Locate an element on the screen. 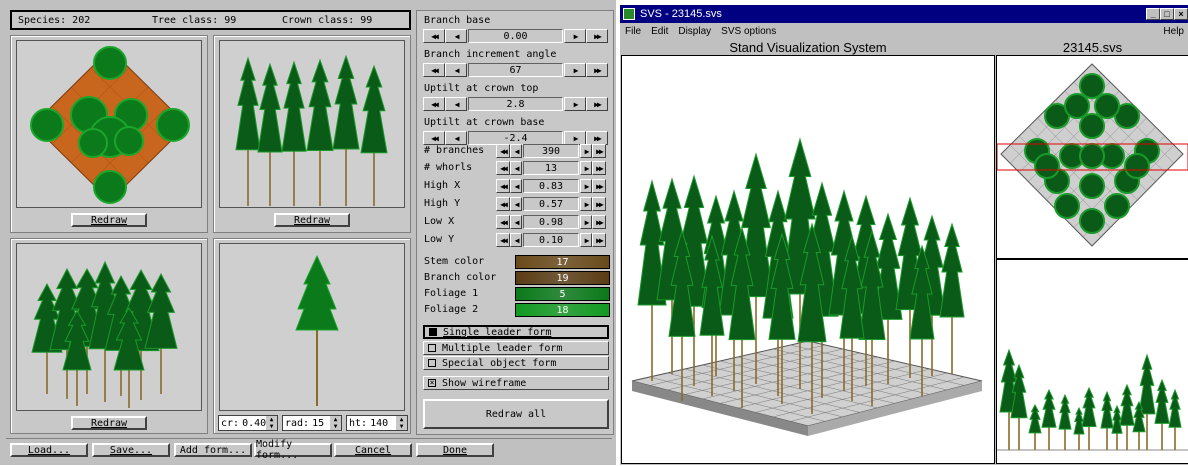 The image size is (1188, 466). menu-display: Display is located at coordinates (694, 31).